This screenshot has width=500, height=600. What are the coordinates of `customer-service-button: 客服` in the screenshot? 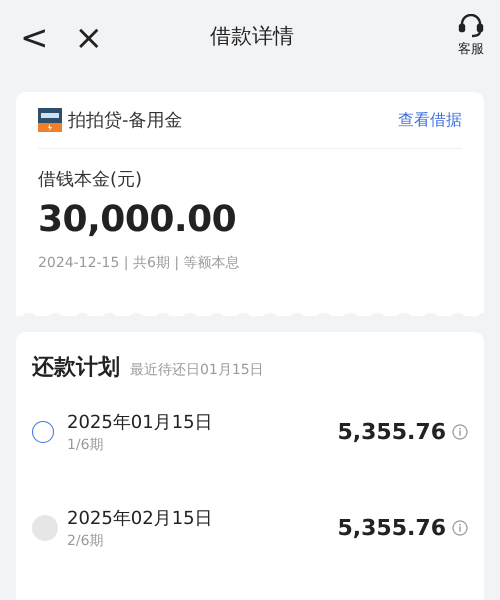 It's located at (471, 36).